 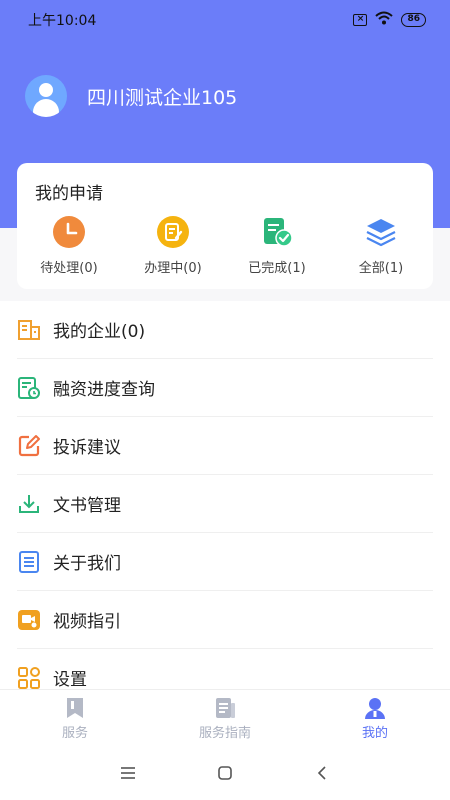 I want to click on edit-icon, so click(x=29, y=446).